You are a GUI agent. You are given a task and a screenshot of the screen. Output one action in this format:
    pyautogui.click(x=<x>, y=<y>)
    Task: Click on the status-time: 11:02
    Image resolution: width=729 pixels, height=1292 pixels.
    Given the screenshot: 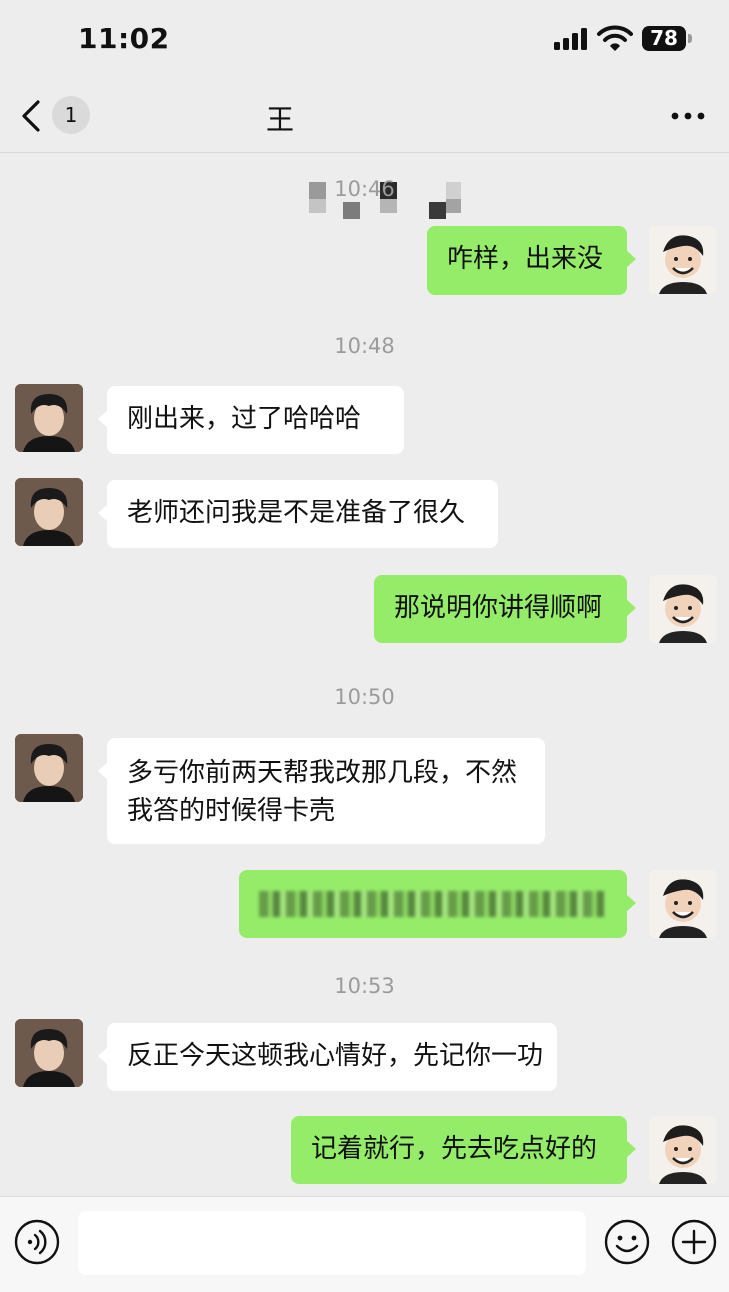 What is the action you would take?
    pyautogui.click(x=124, y=38)
    